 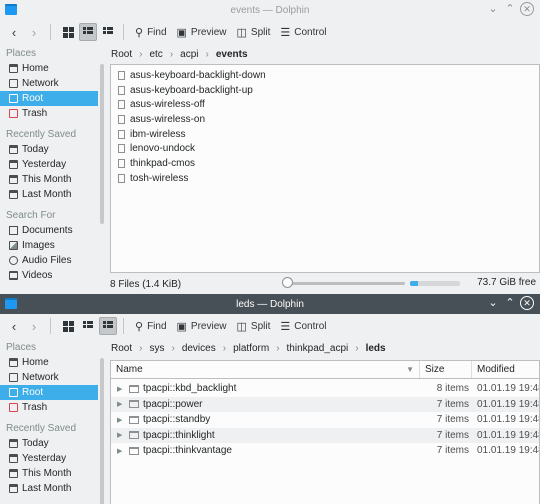 What do you see at coordinates (287, 282) in the screenshot?
I see `zoom-slider-handle` at bounding box center [287, 282].